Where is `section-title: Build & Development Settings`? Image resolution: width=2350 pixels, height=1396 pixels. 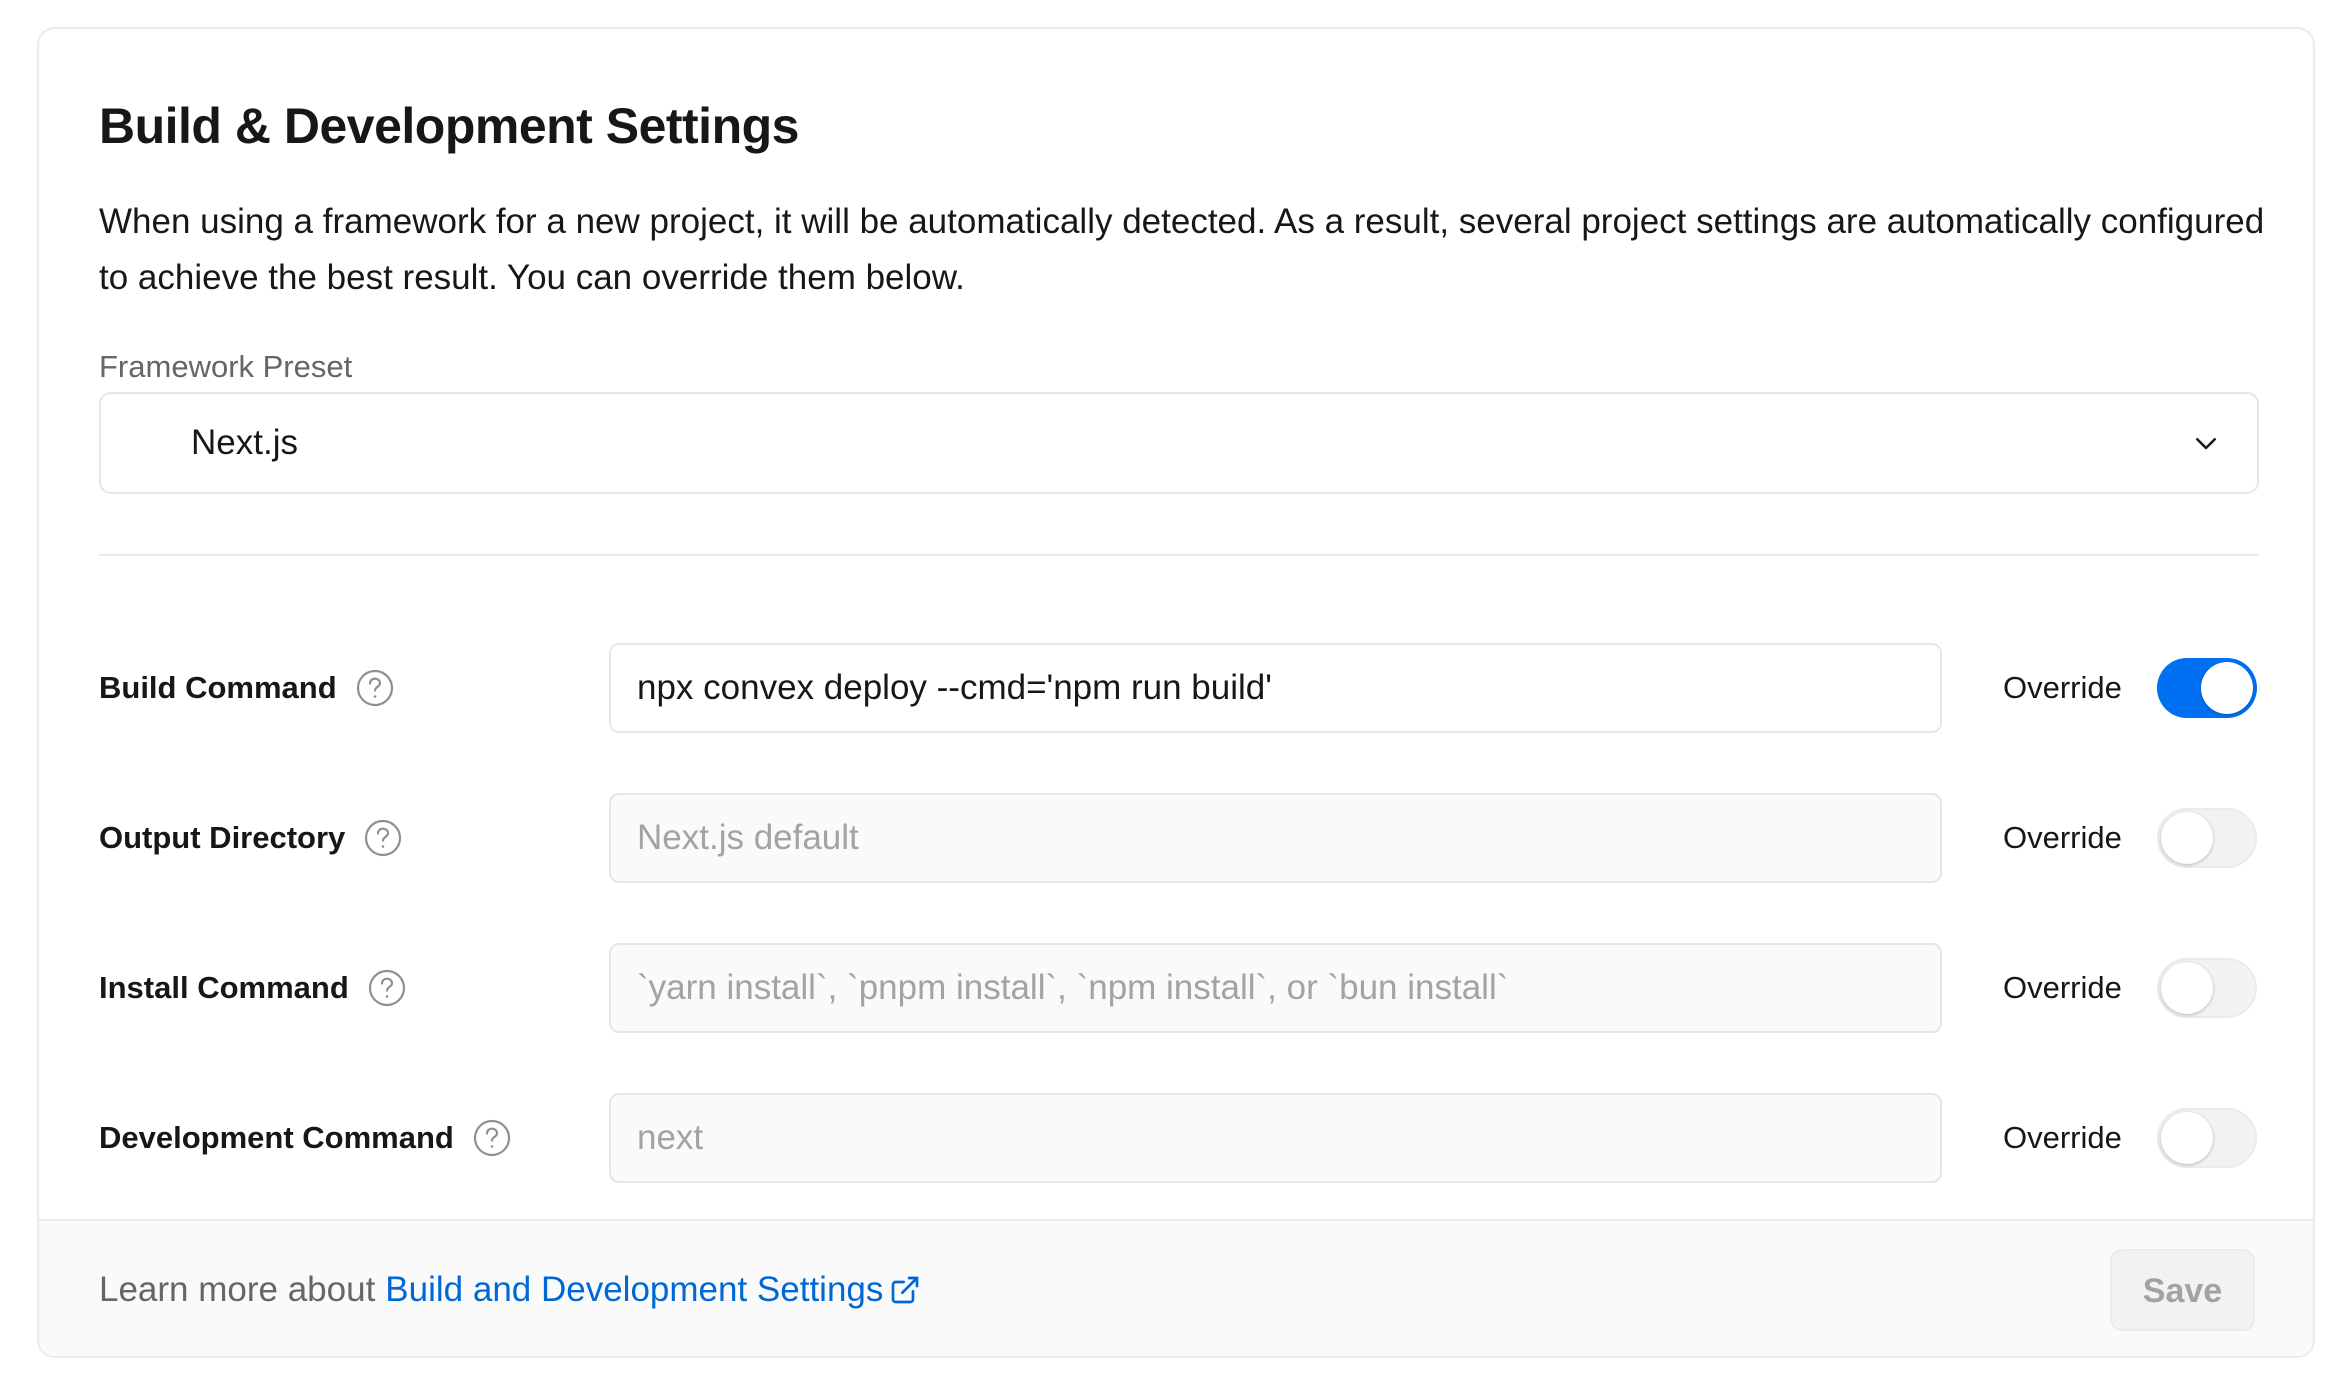 section-title: Build & Development Settings is located at coordinates (449, 126).